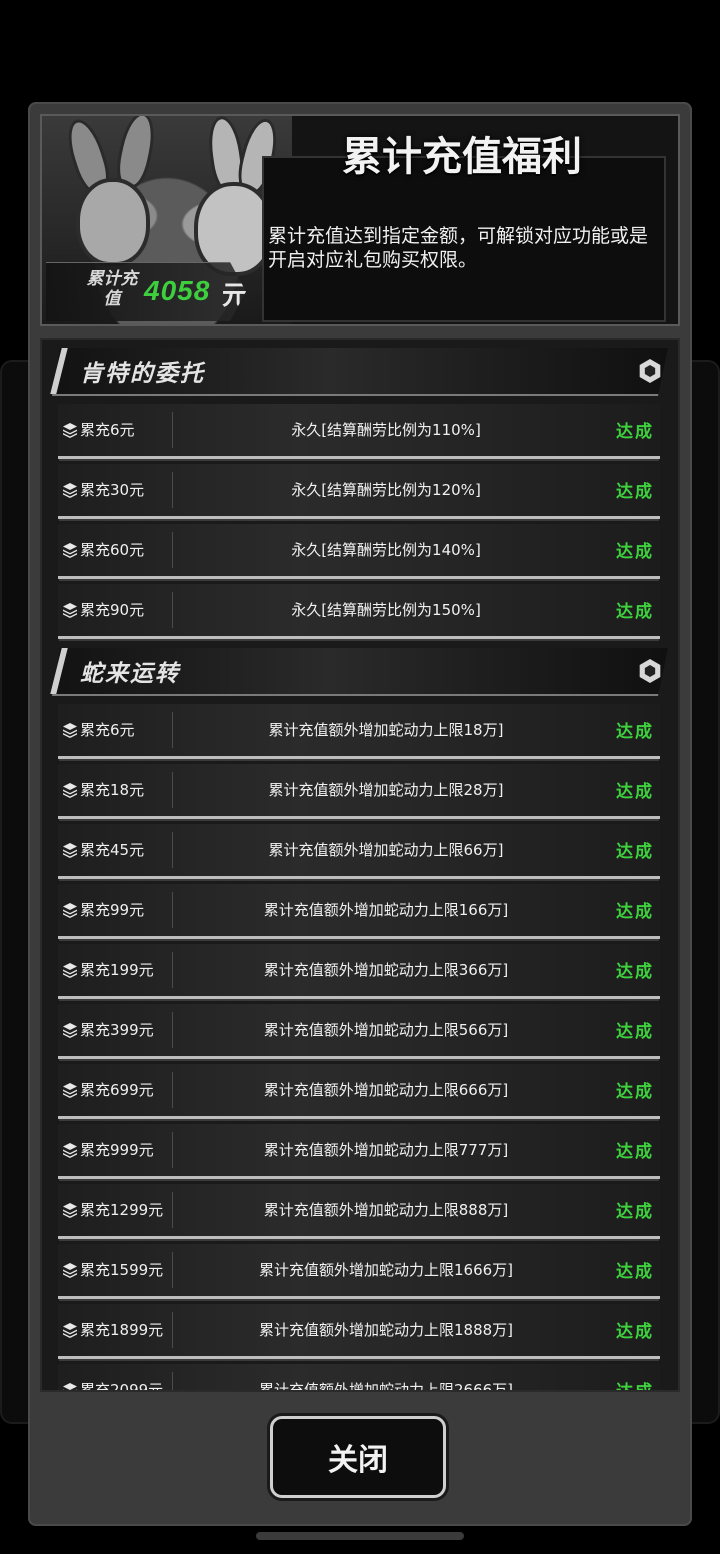 The width and height of the screenshot is (720, 1554). I want to click on reward-row-bar: 累充18元 累计充值额外增加蛇动力上限28万] 达成, so click(359, 791).